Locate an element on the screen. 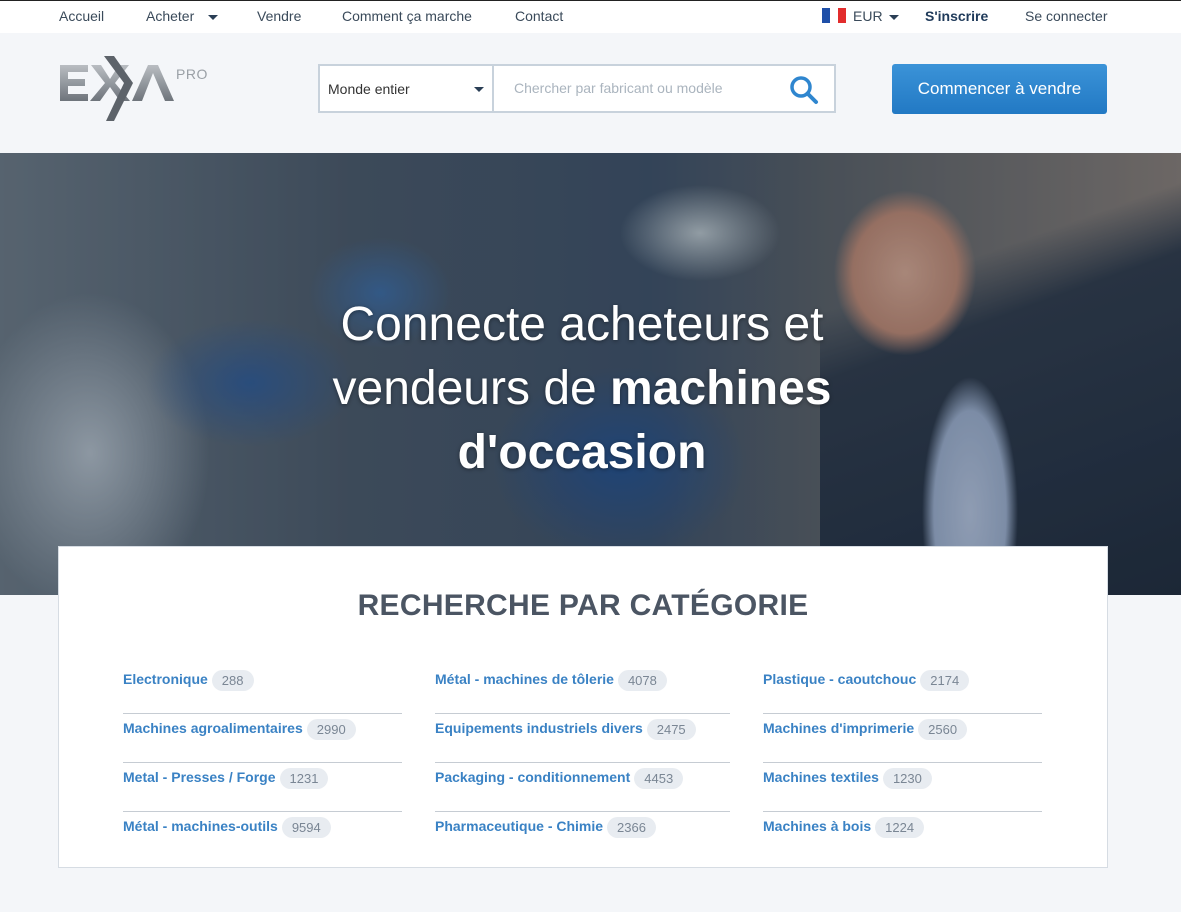 This screenshot has height=912, width=1181. nav-vendre: Vendre is located at coordinates (279, 16).